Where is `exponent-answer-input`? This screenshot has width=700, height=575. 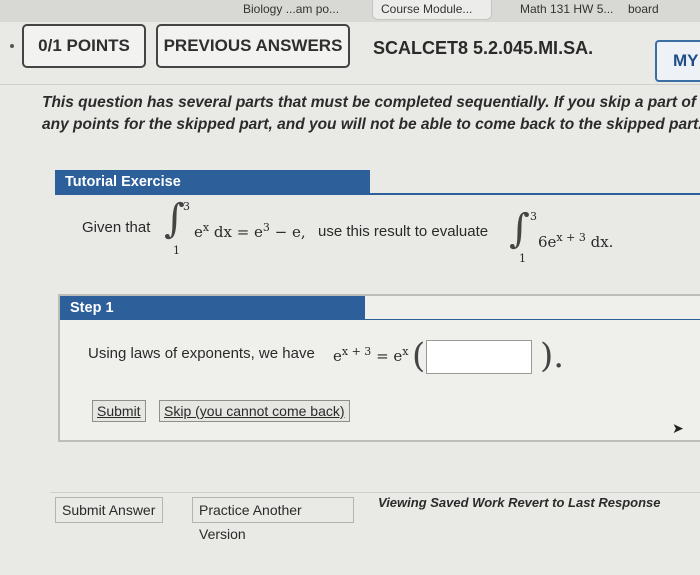
exponent-answer-input is located at coordinates (479, 357).